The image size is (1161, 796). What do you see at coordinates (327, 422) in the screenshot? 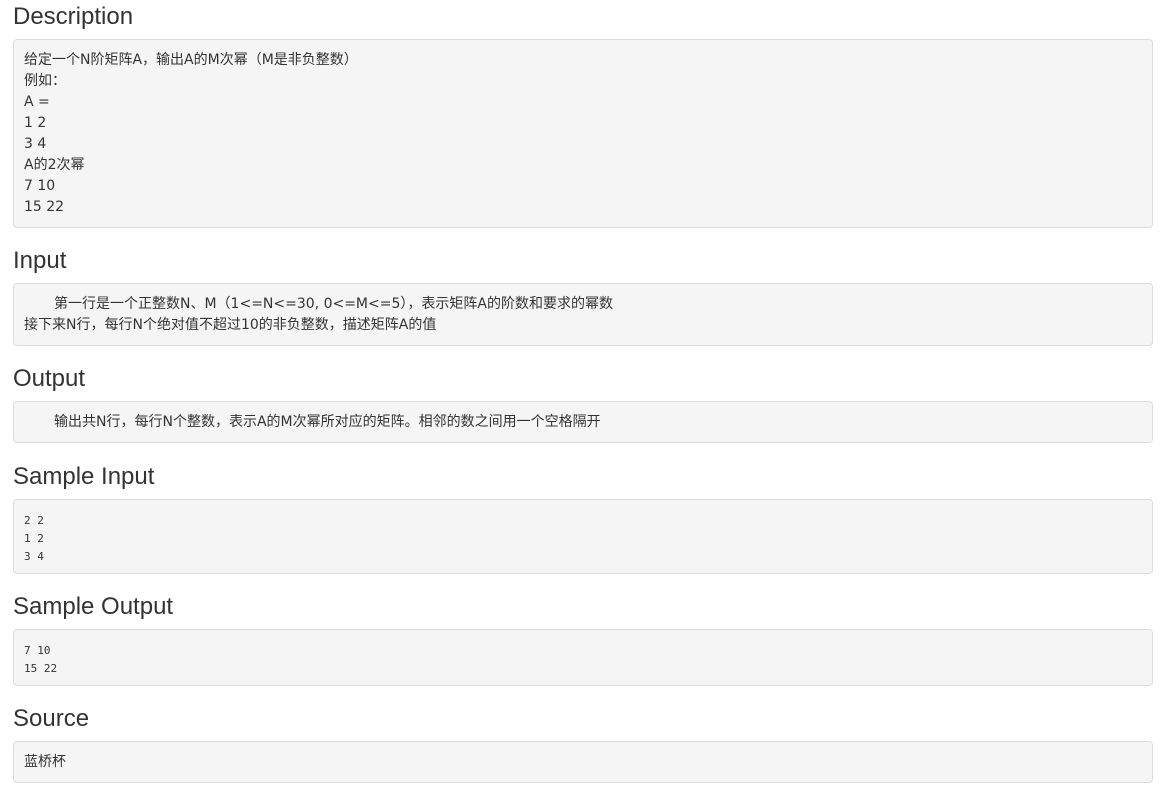
I see `output-line: 输出共N行，每行N个整数，表示A的M次幂所对应的矩阵。相邻的数之间用一个空格隔开` at bounding box center [327, 422].